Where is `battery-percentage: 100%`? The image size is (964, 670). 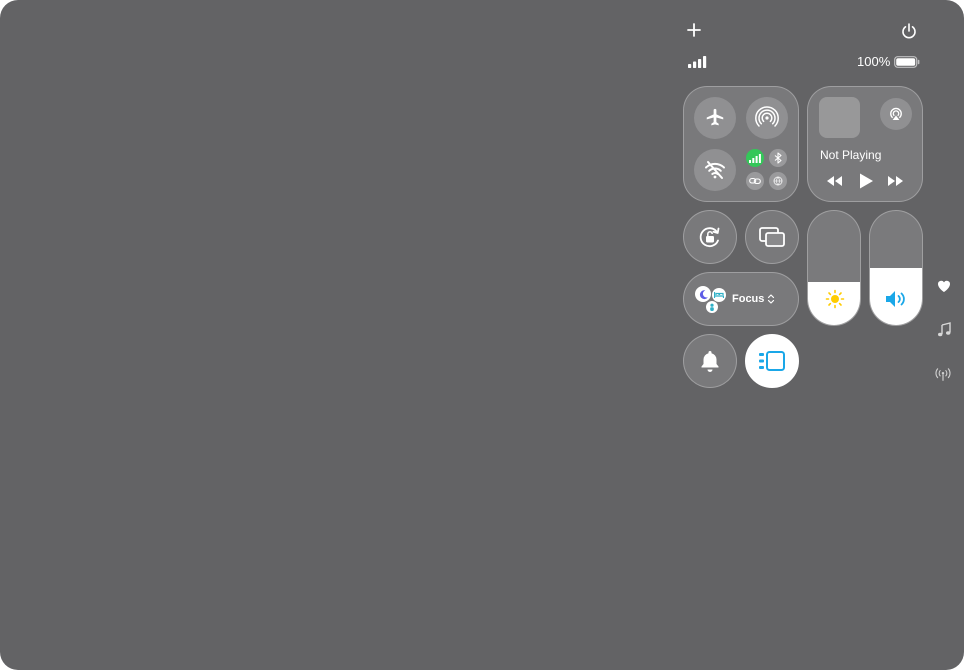
battery-percentage: 100% is located at coordinates (874, 61).